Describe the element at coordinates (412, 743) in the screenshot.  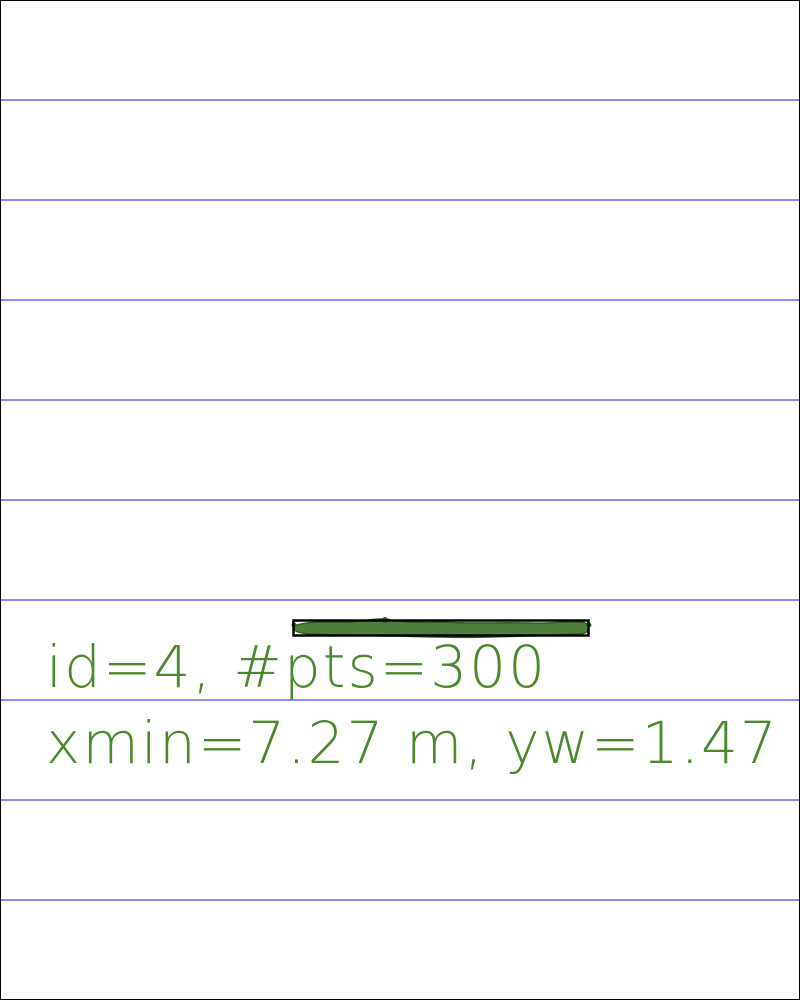
I see `object-position-label: xmin=7.27 m, yw=1.47` at that location.